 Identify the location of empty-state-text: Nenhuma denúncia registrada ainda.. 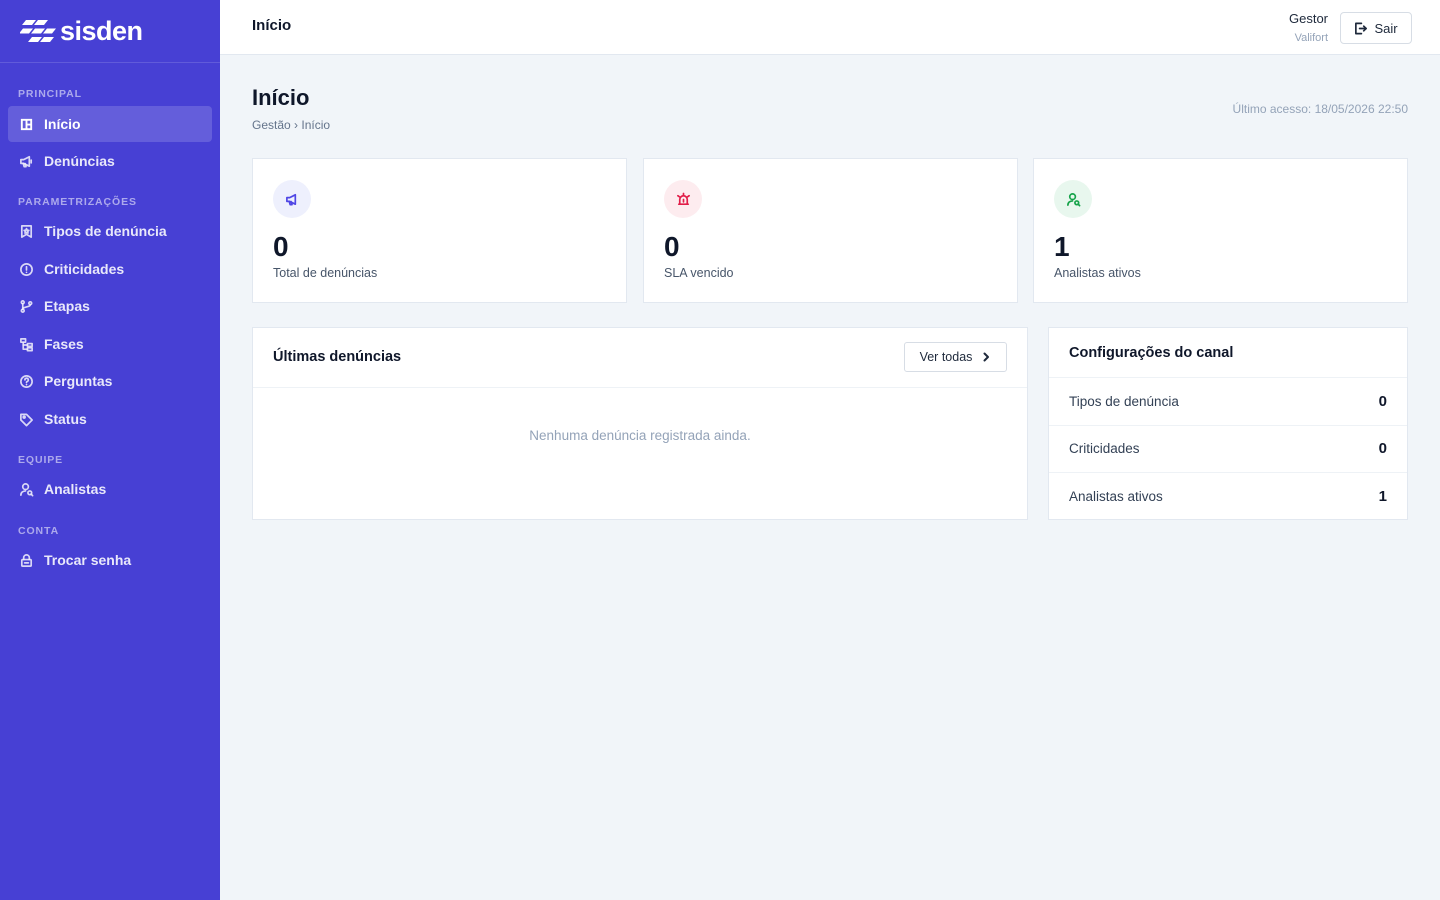
(640, 435).